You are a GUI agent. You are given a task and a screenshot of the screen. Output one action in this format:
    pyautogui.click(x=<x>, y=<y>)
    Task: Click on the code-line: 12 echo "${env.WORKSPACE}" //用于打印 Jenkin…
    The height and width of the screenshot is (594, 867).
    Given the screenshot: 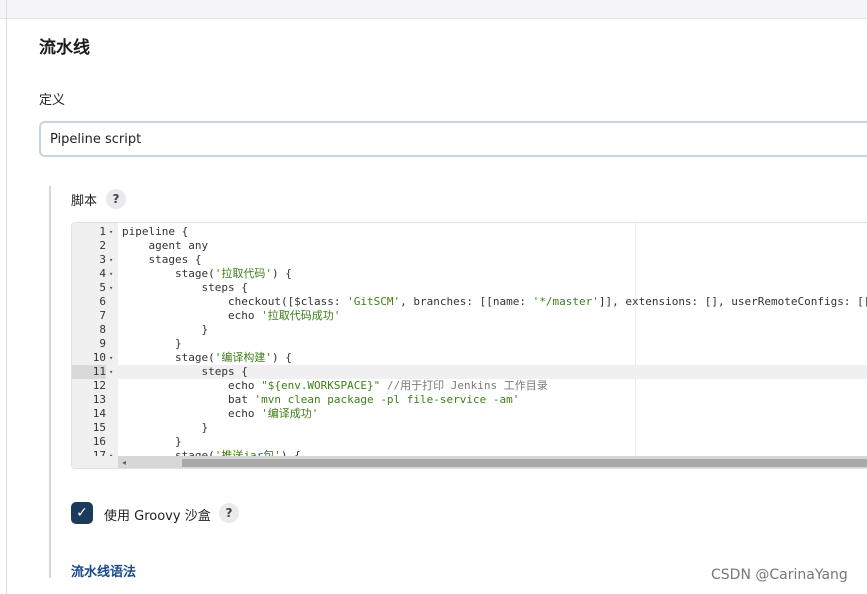 What is the action you would take?
    pyautogui.click(x=469, y=386)
    